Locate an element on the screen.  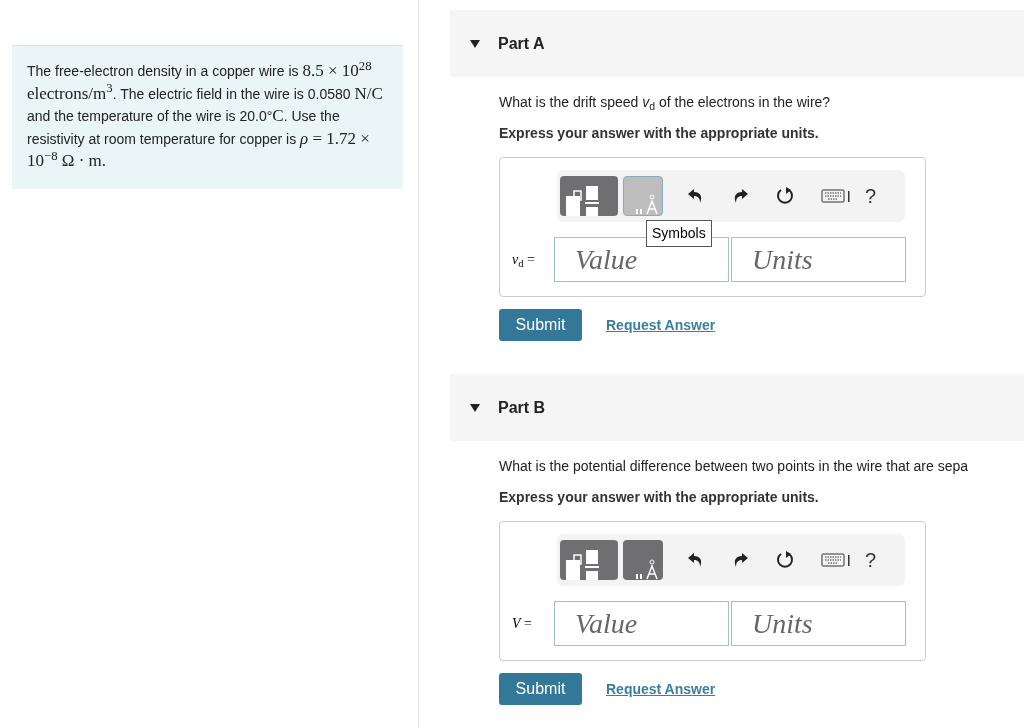
question-text: What is the potential difference between two points in the wire that are sepa is located at coordinates (734, 466).